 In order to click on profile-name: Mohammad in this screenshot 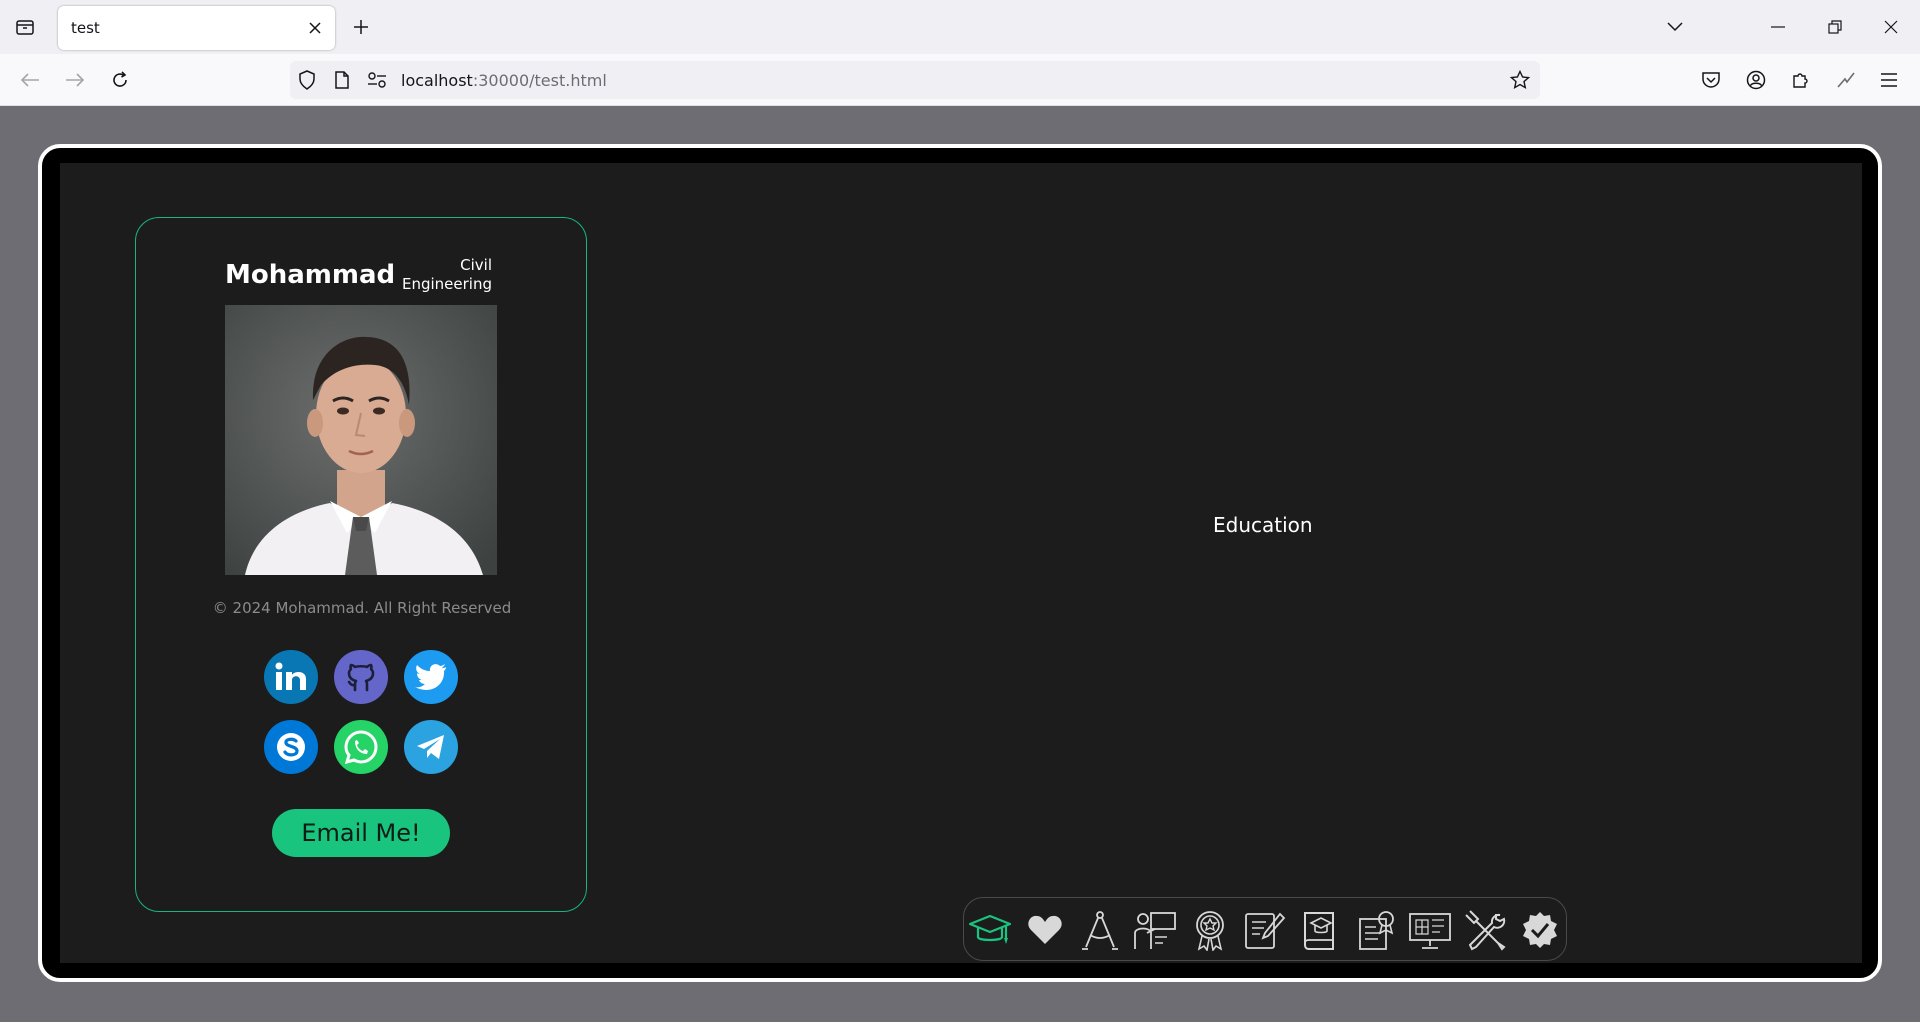, I will do `click(310, 275)`.